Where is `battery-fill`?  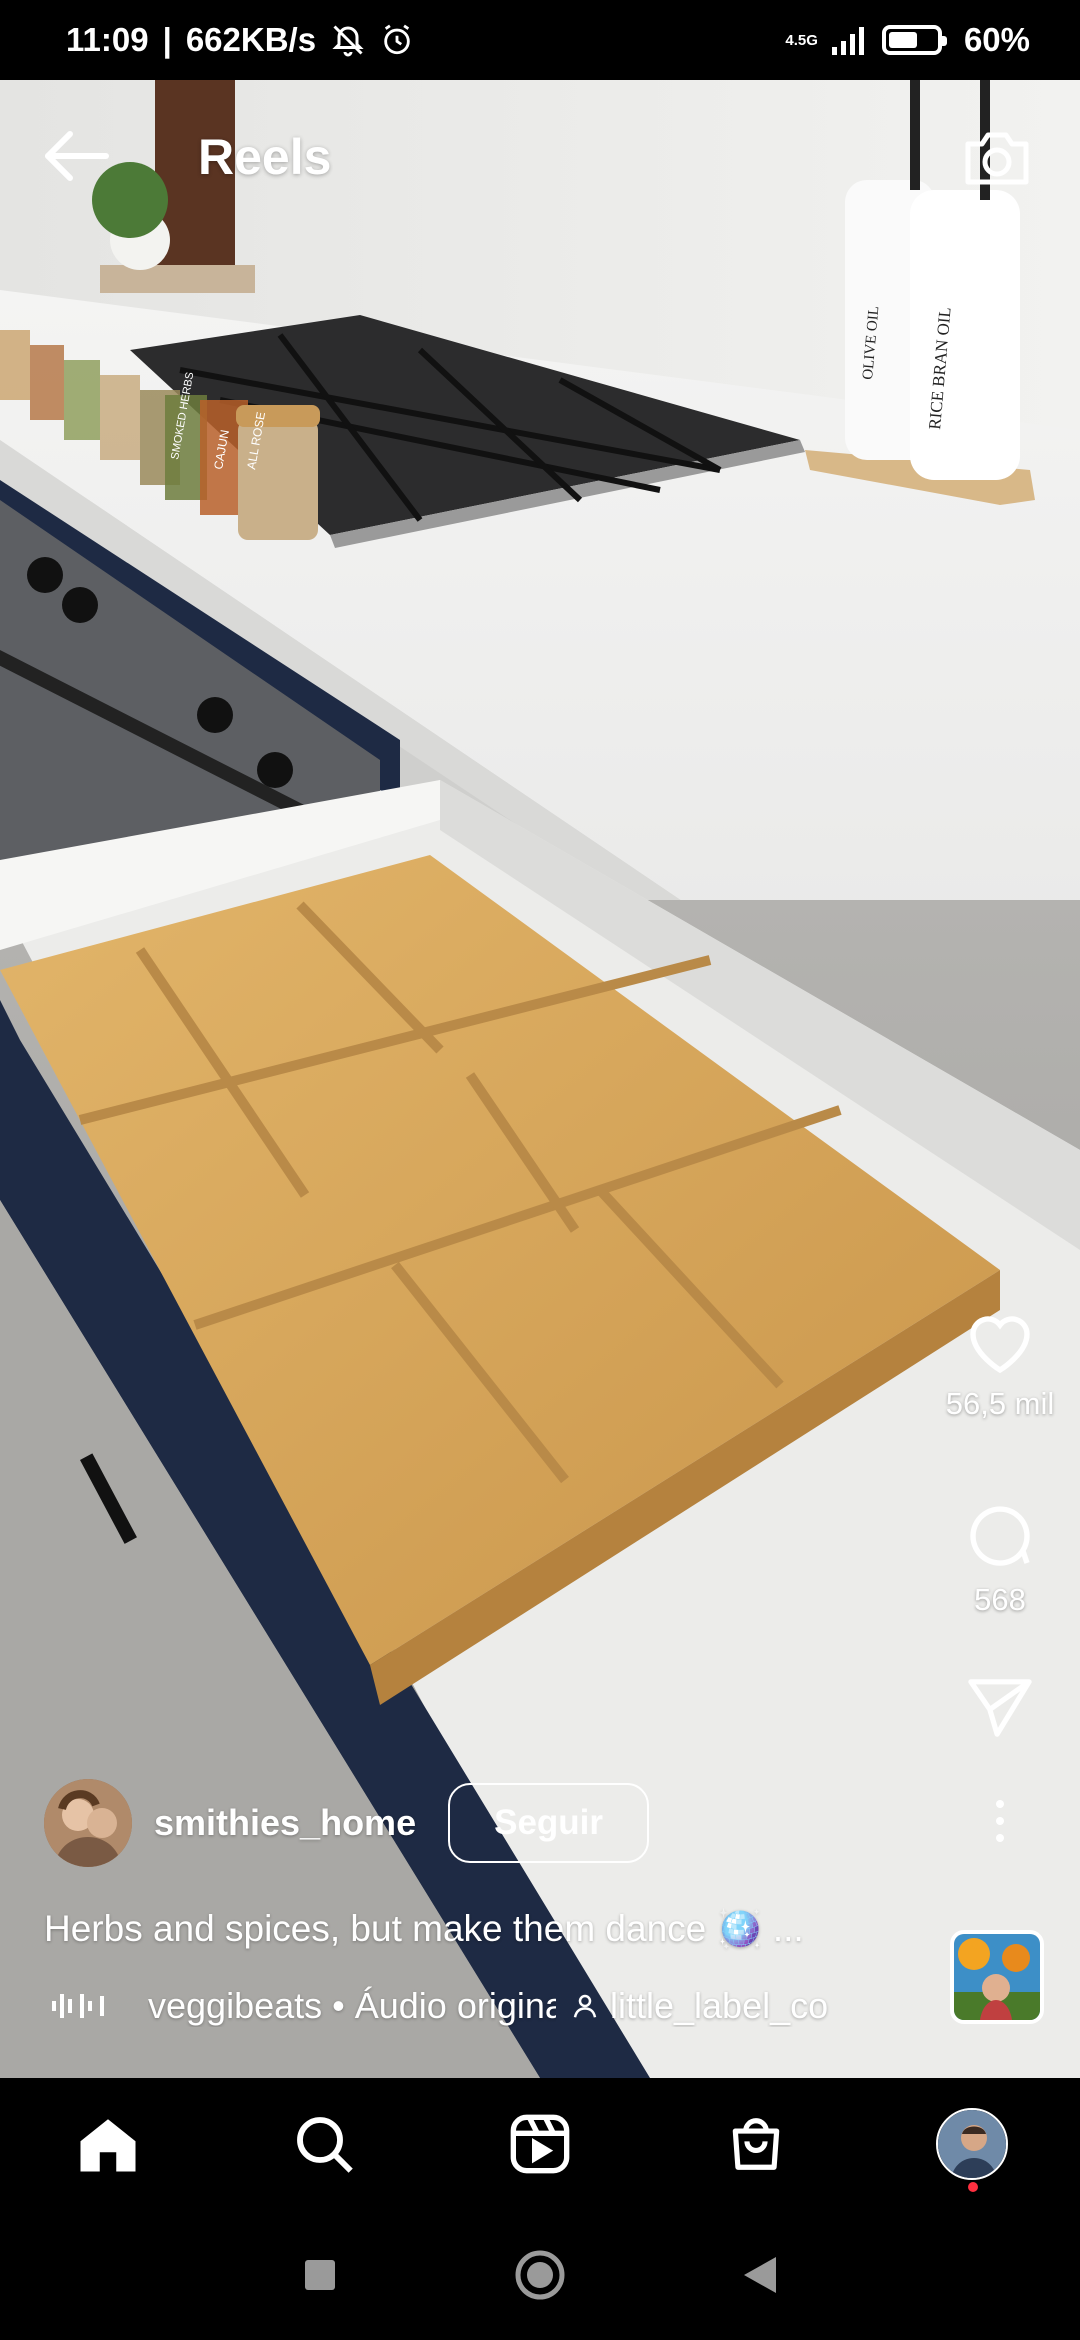
battery-fill is located at coordinates (902, 40).